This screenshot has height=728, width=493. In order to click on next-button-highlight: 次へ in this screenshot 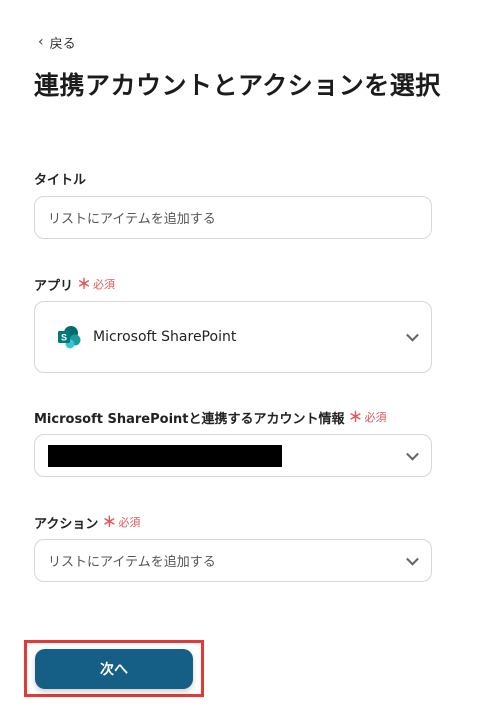, I will do `click(114, 668)`.